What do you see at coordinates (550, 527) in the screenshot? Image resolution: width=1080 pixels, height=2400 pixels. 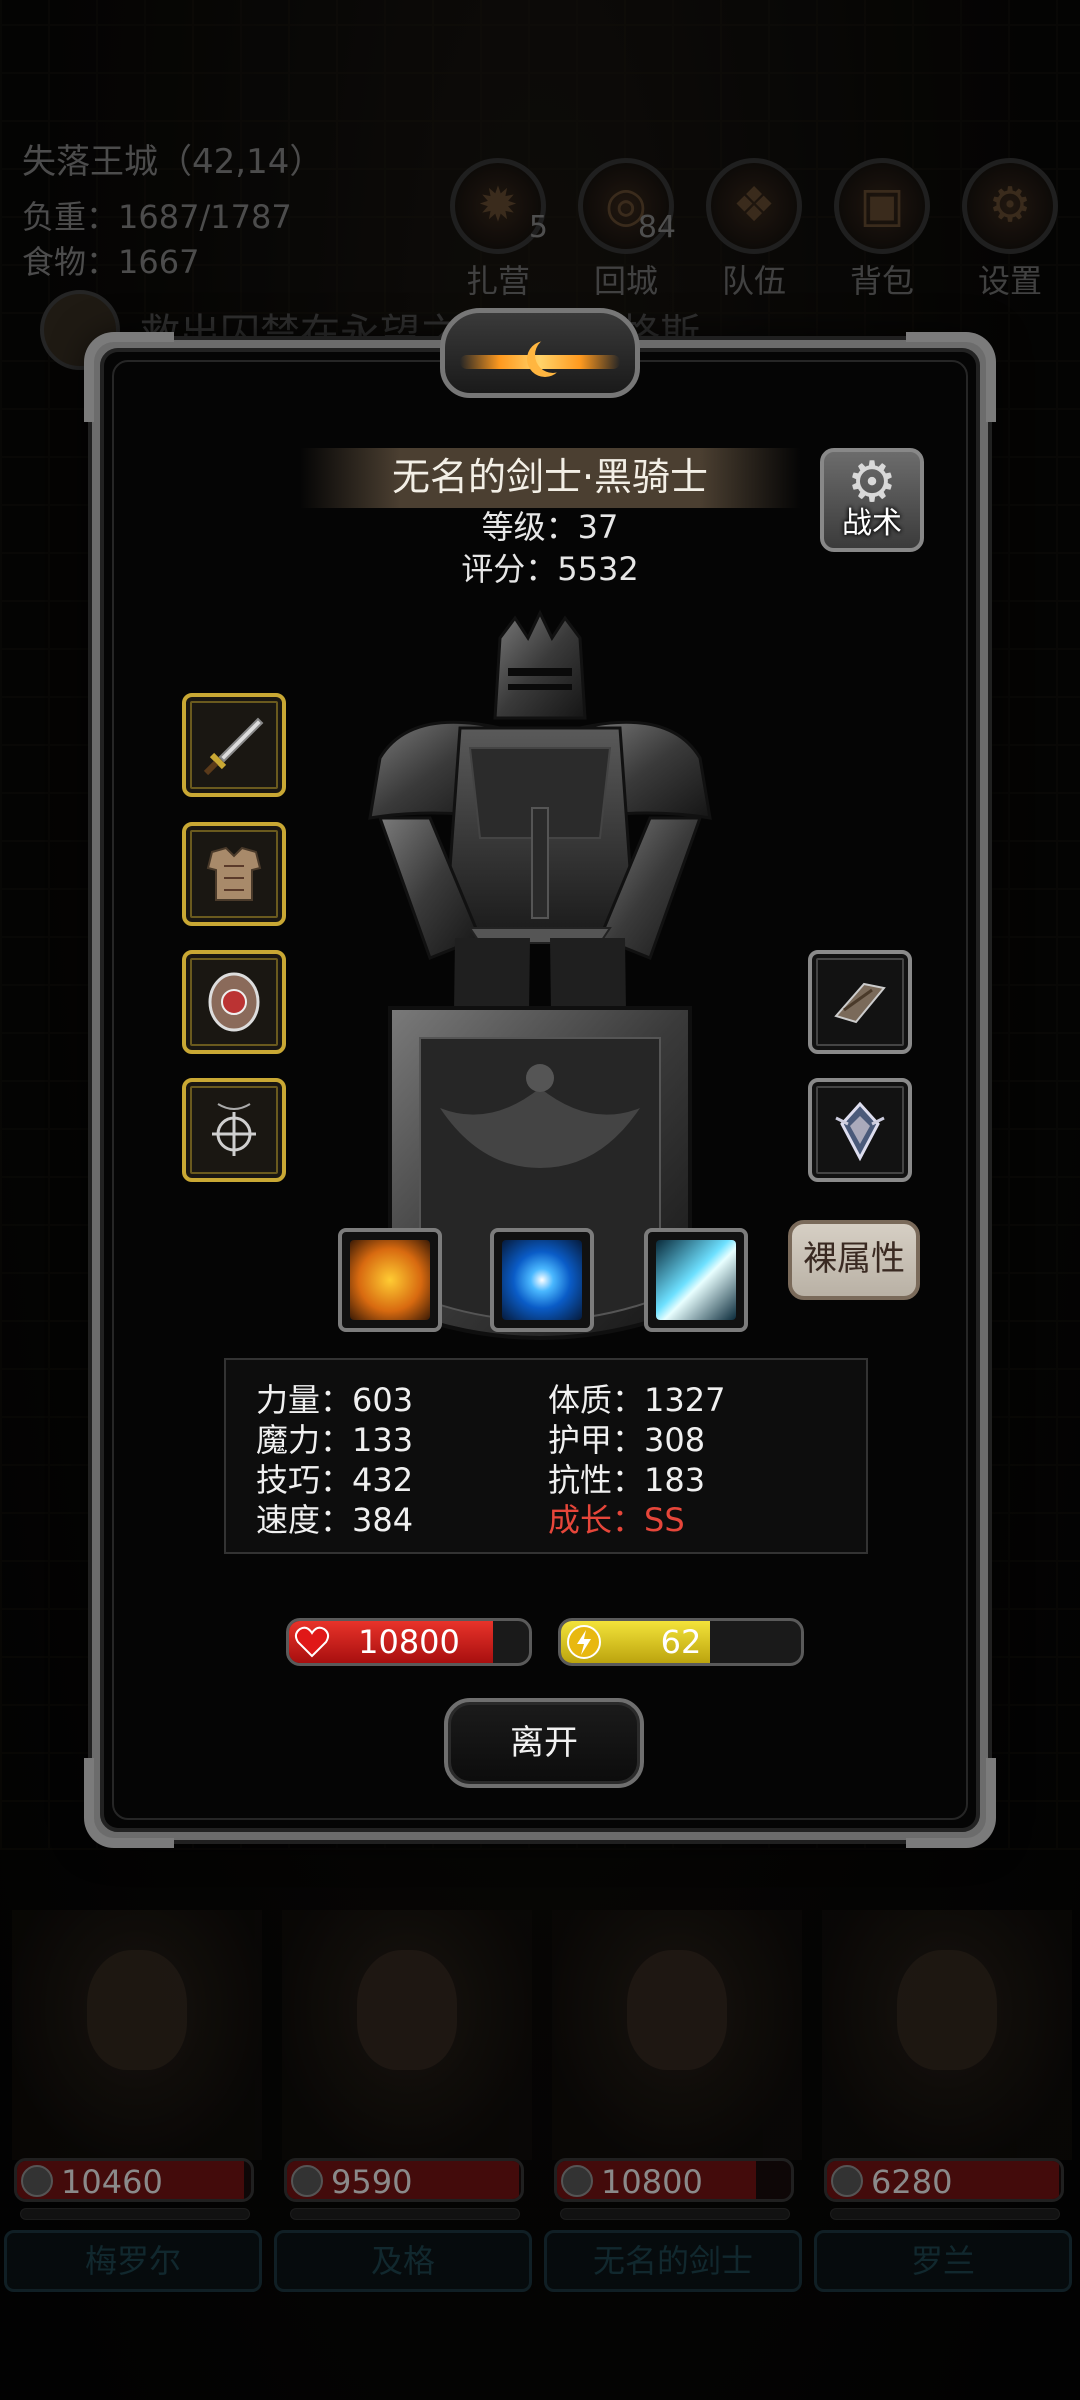 I see `character-level: 等级：37` at bounding box center [550, 527].